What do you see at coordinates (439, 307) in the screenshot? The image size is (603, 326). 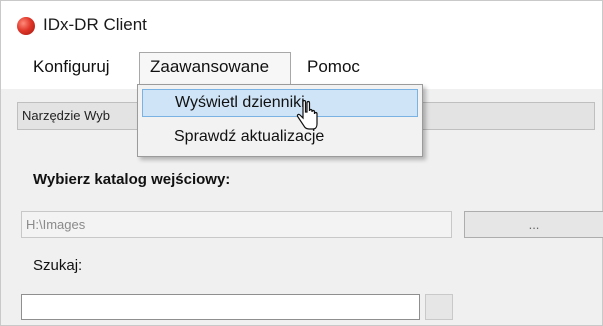 I see `search-button` at bounding box center [439, 307].